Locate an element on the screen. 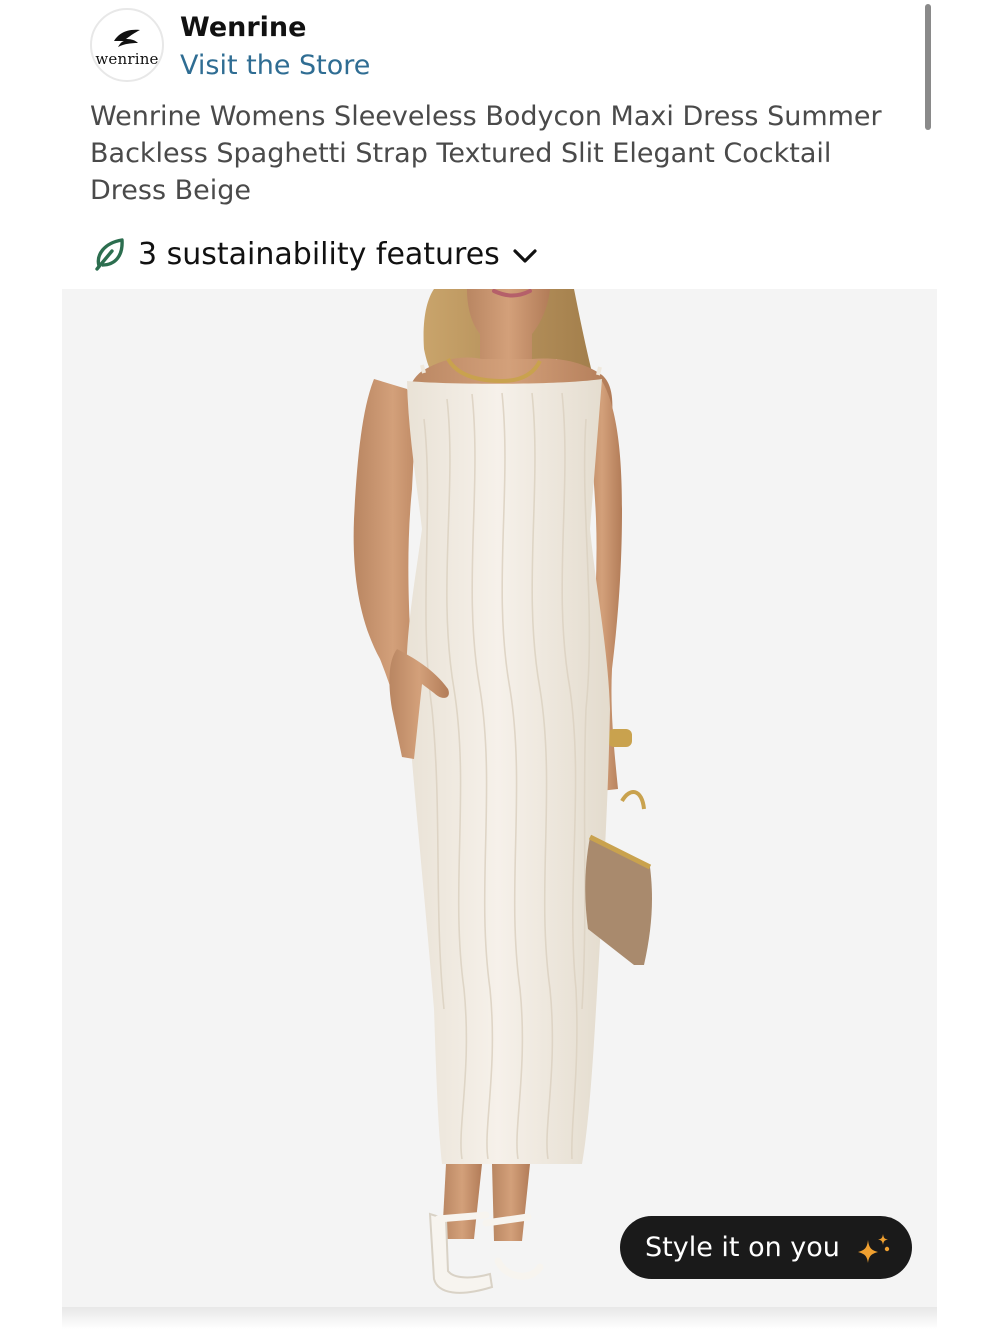 This screenshot has width=1000, height=1329. sustainability-label: 3 sustainability features is located at coordinates (319, 254).